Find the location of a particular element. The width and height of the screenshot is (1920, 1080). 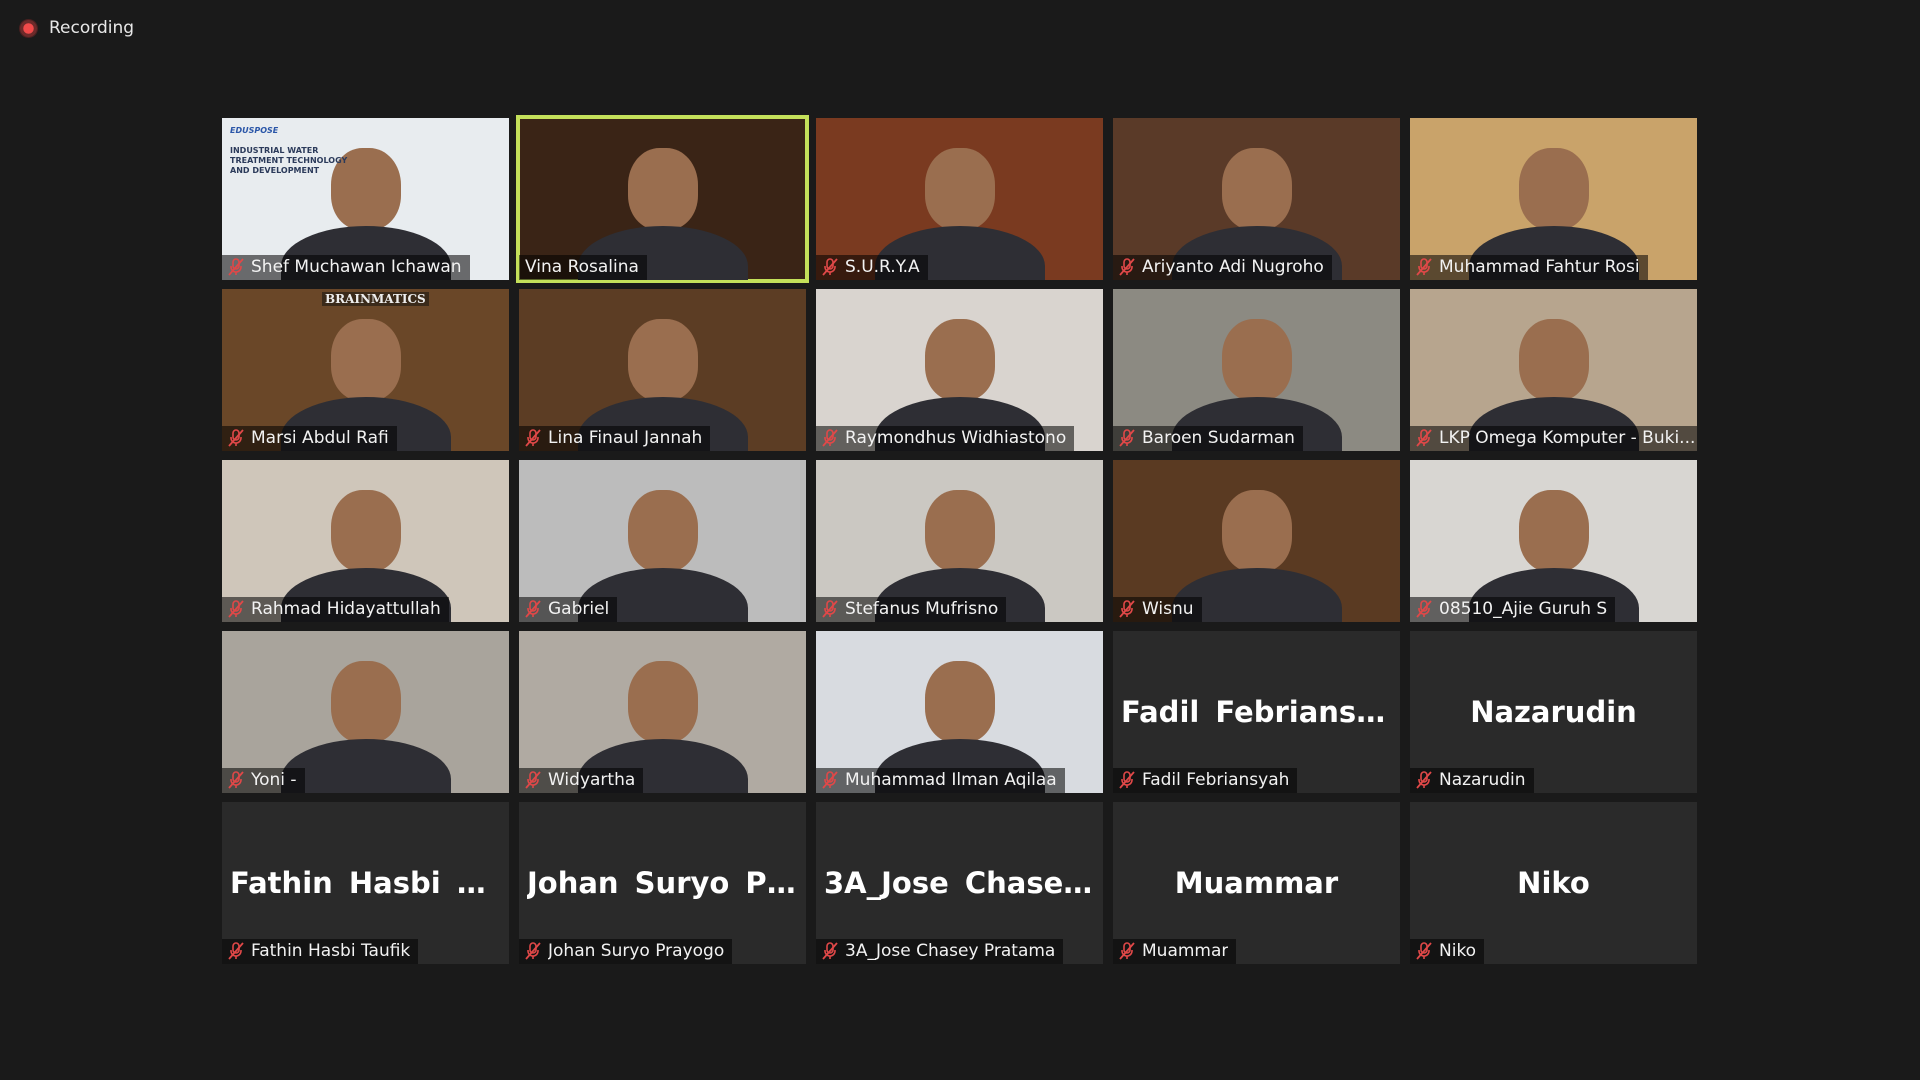

participant-name: 3A_Jose Chasey Pratama is located at coordinates (950, 951).